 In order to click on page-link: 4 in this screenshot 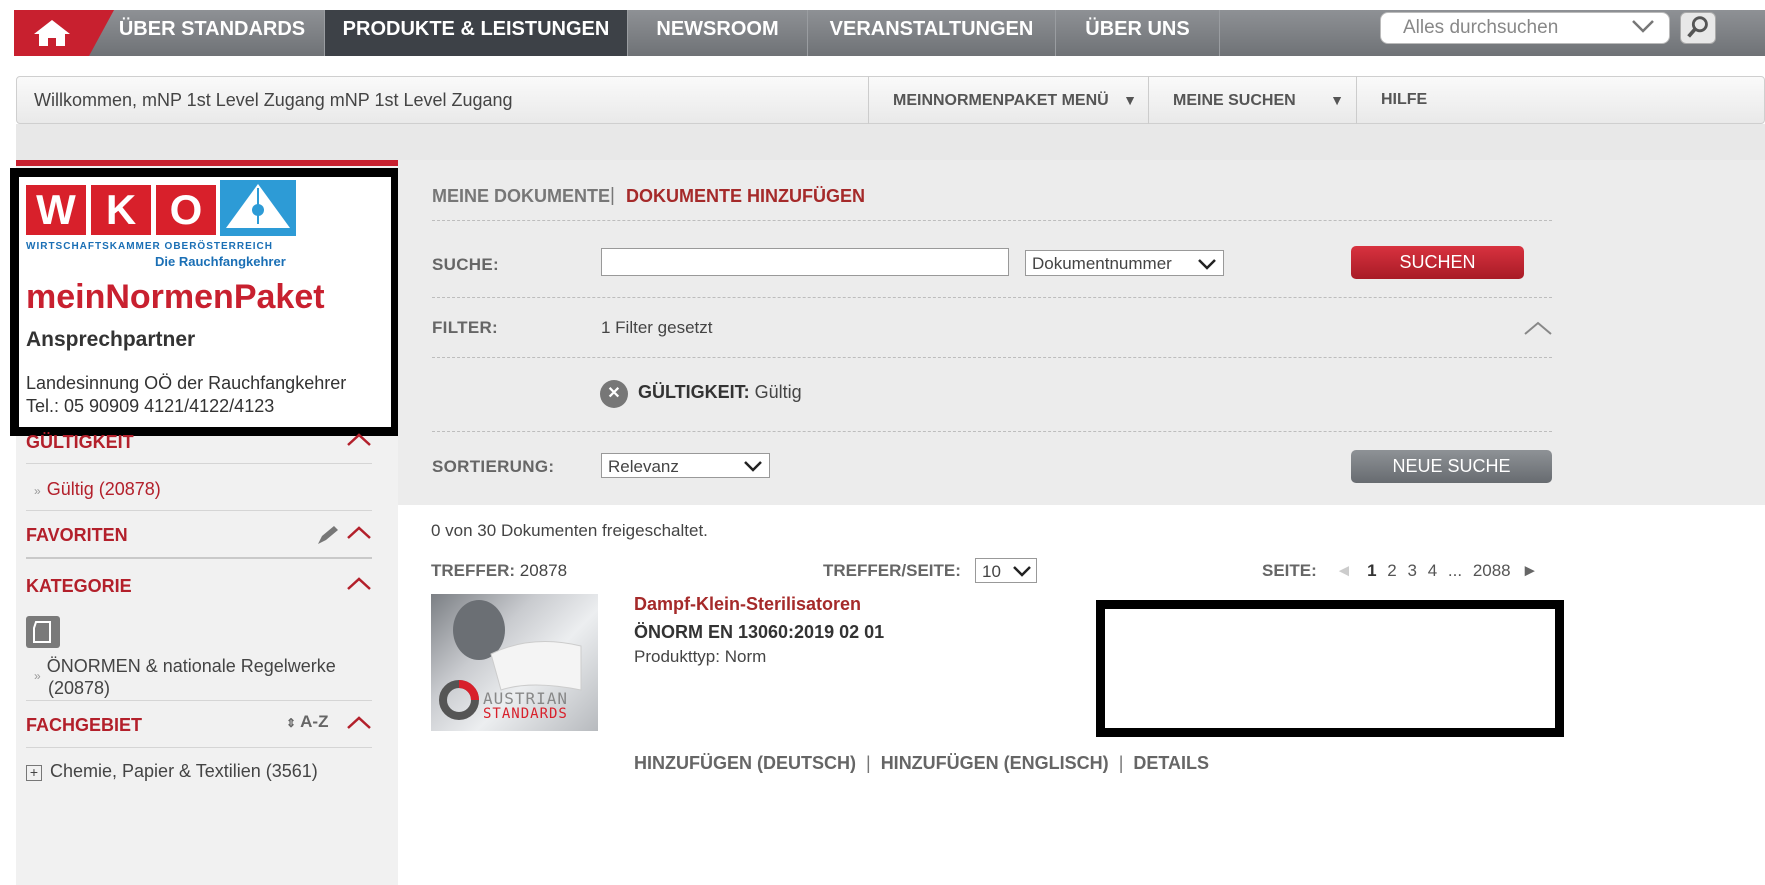, I will do `click(1432, 570)`.